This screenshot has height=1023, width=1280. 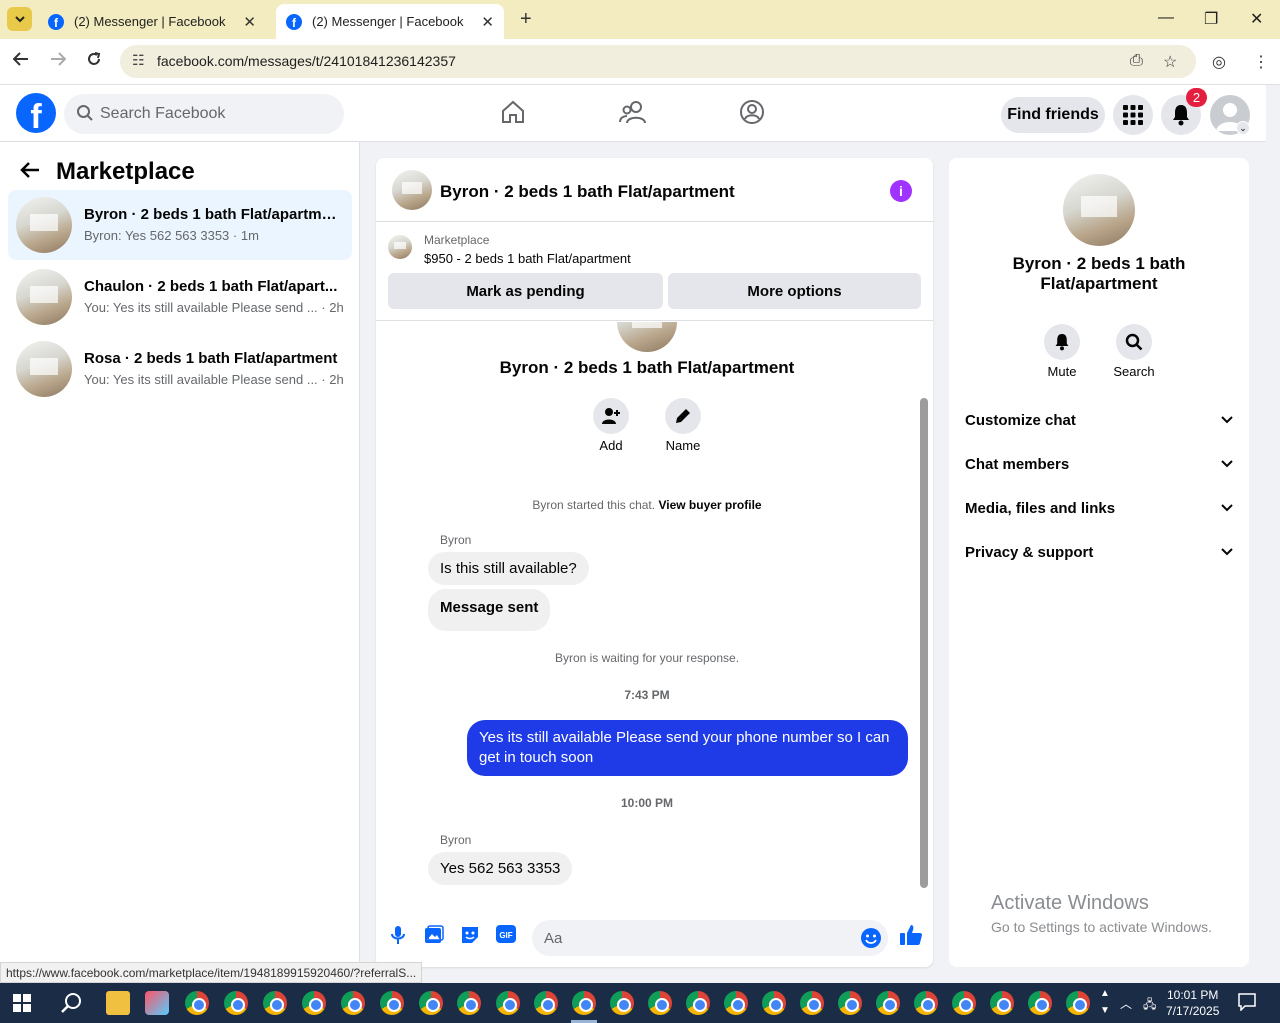 What do you see at coordinates (1166, 18) in the screenshot?
I see `minimize-button: —` at bounding box center [1166, 18].